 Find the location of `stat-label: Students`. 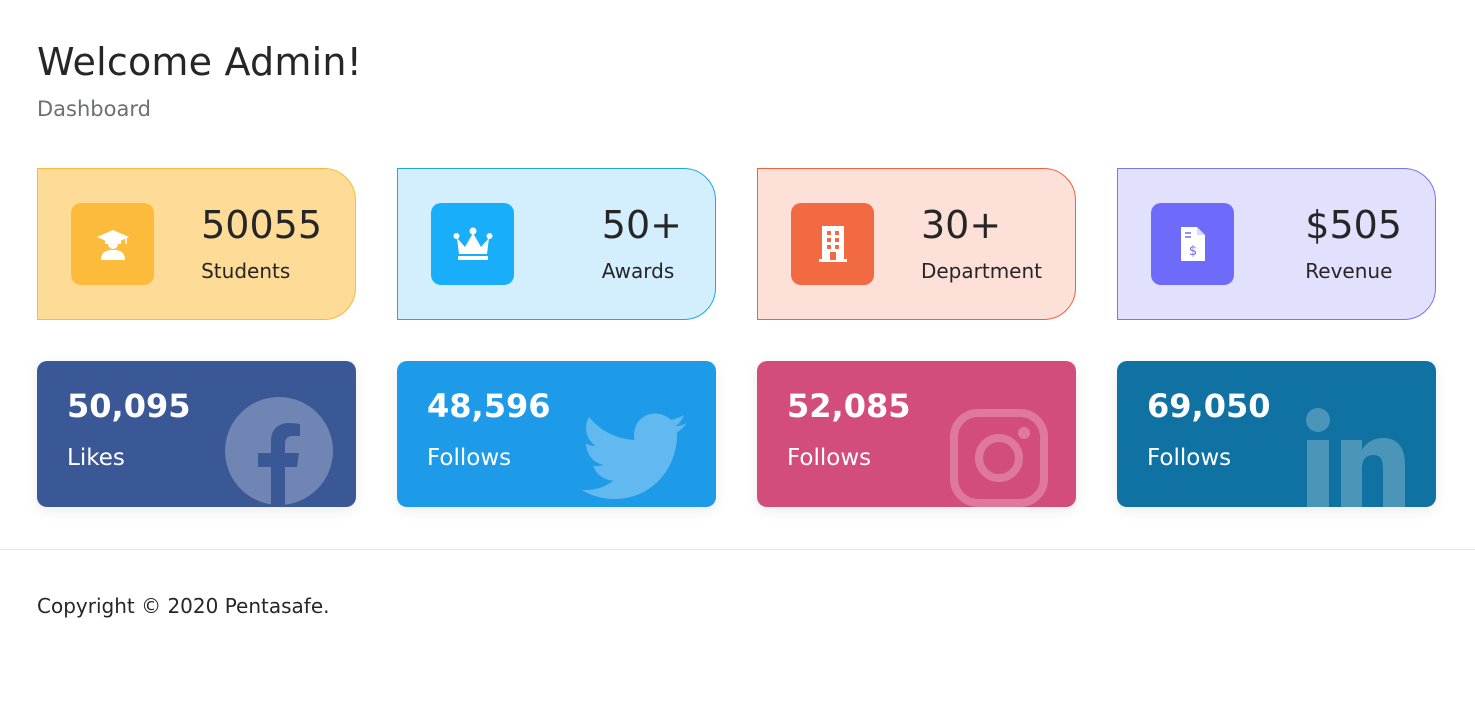

stat-label: Students is located at coordinates (246, 271).